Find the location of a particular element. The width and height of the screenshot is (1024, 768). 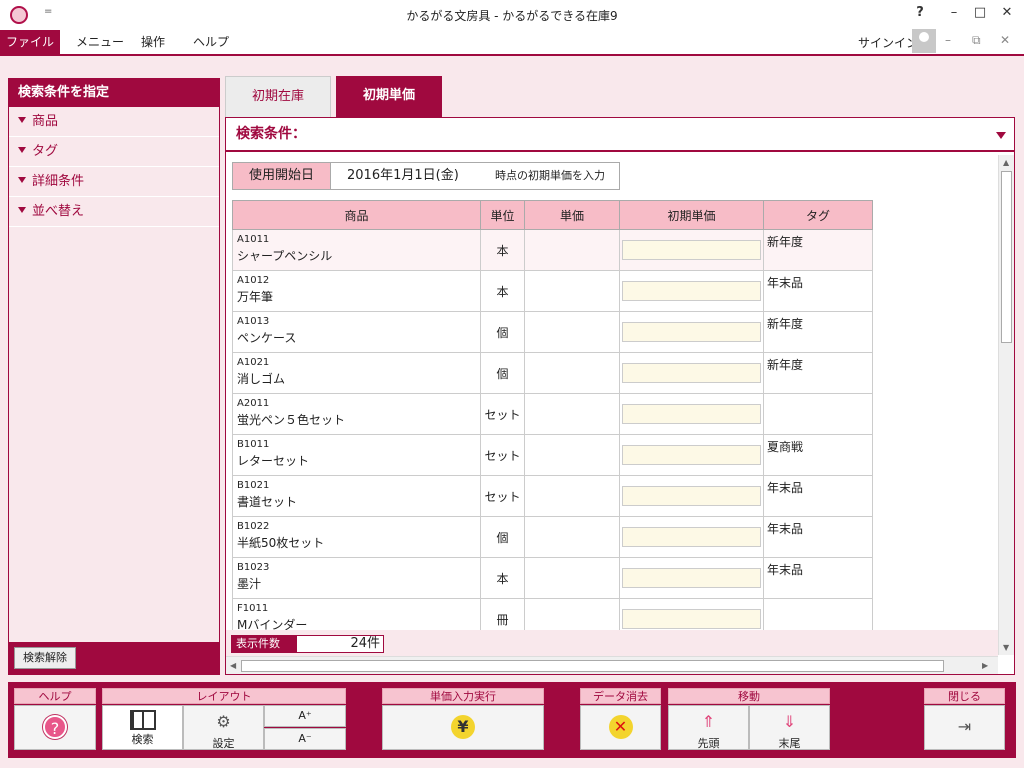

layout-search-button: 検索 is located at coordinates (142, 727).